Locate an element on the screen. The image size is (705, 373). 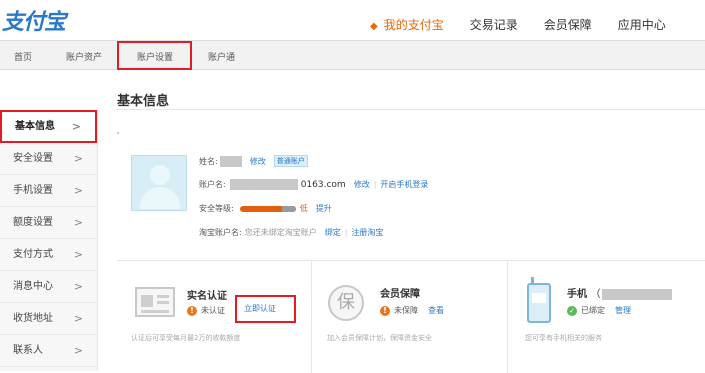
sidebar-item-security: 安全设置 > is located at coordinates (48, 159).